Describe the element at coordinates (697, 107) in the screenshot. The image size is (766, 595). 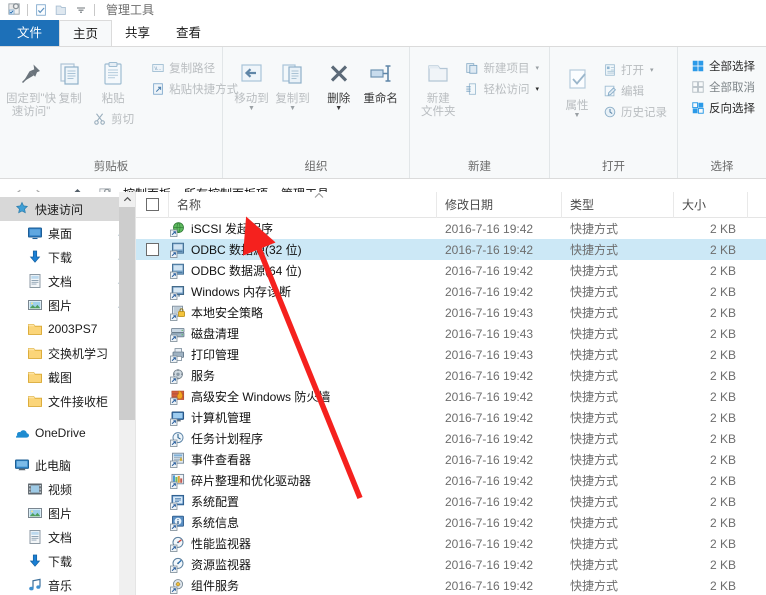
I see `invert-selection-icon` at that location.